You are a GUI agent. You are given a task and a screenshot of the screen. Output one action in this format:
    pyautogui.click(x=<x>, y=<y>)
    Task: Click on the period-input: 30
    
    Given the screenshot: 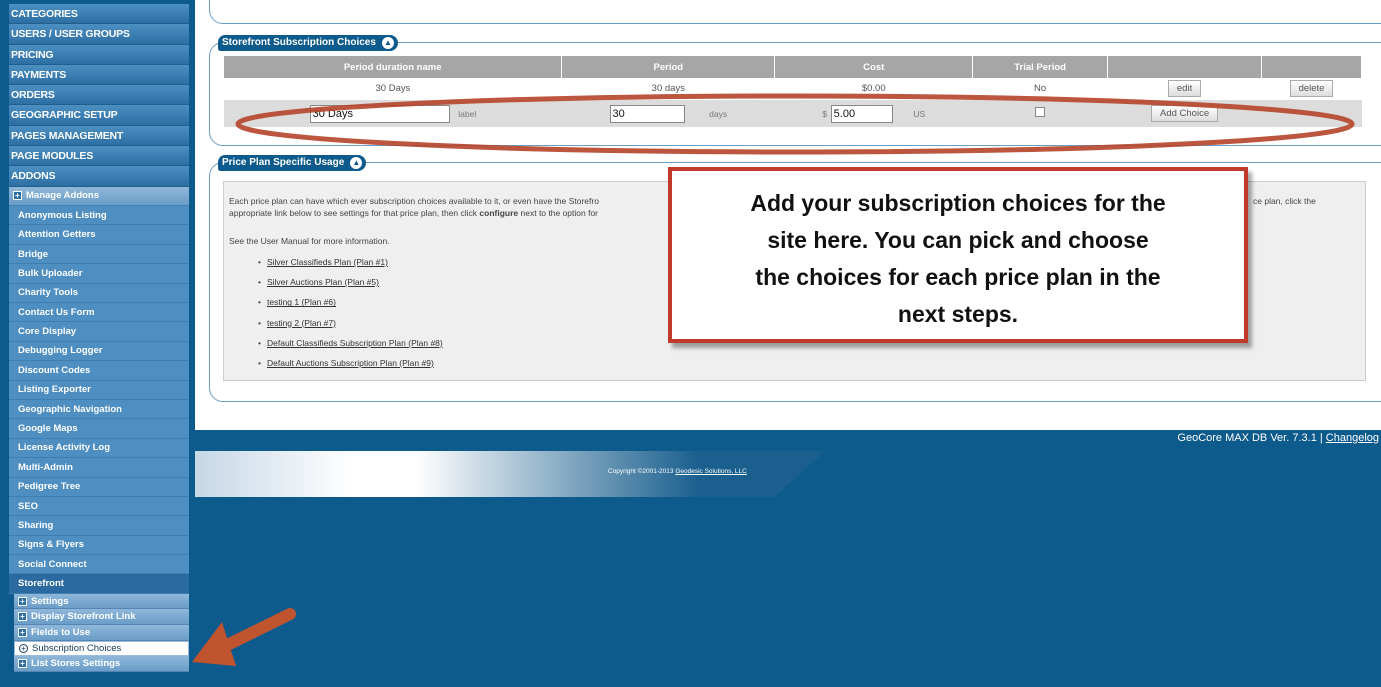 What is the action you would take?
    pyautogui.click(x=647, y=113)
    